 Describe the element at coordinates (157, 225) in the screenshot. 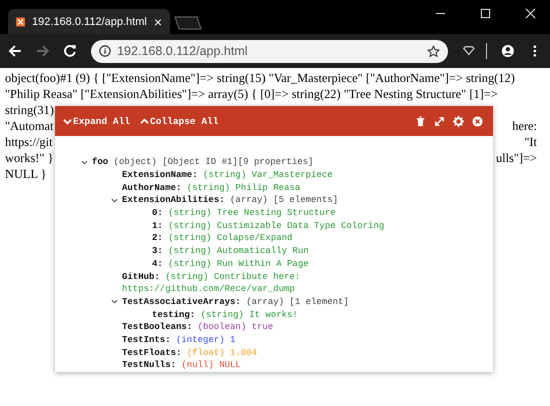

I see `key-text: 1:` at that location.